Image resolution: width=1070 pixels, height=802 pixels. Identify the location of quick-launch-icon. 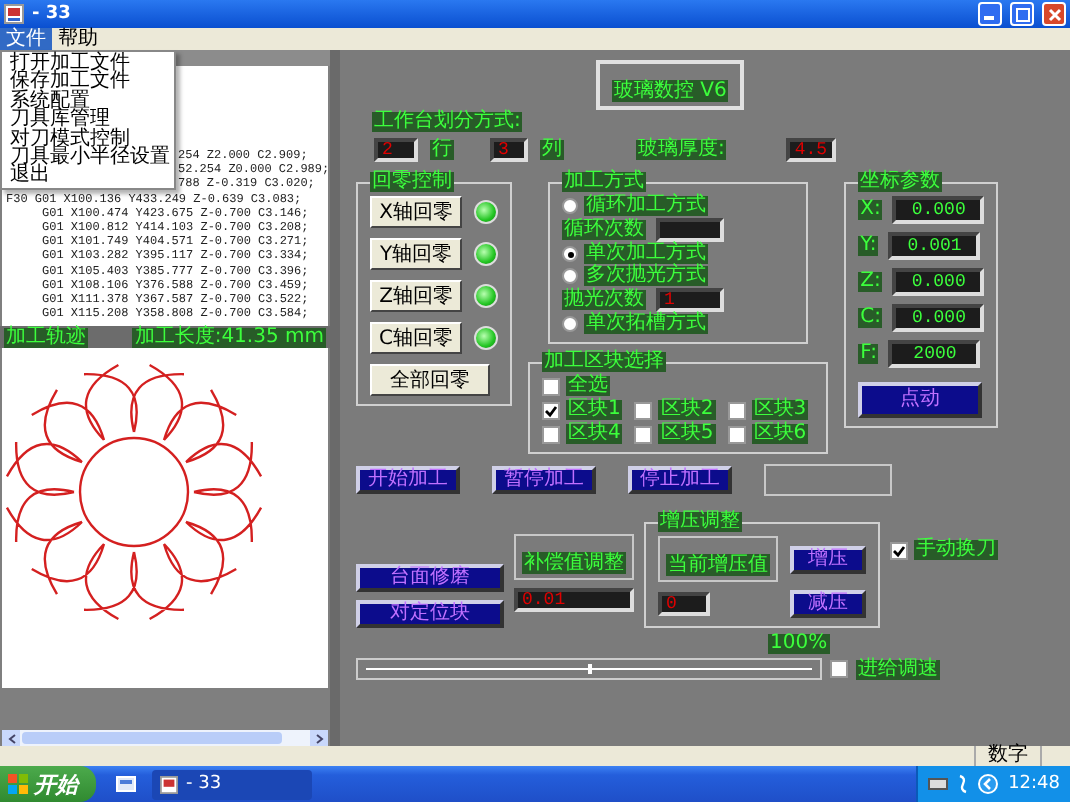
(126, 784).